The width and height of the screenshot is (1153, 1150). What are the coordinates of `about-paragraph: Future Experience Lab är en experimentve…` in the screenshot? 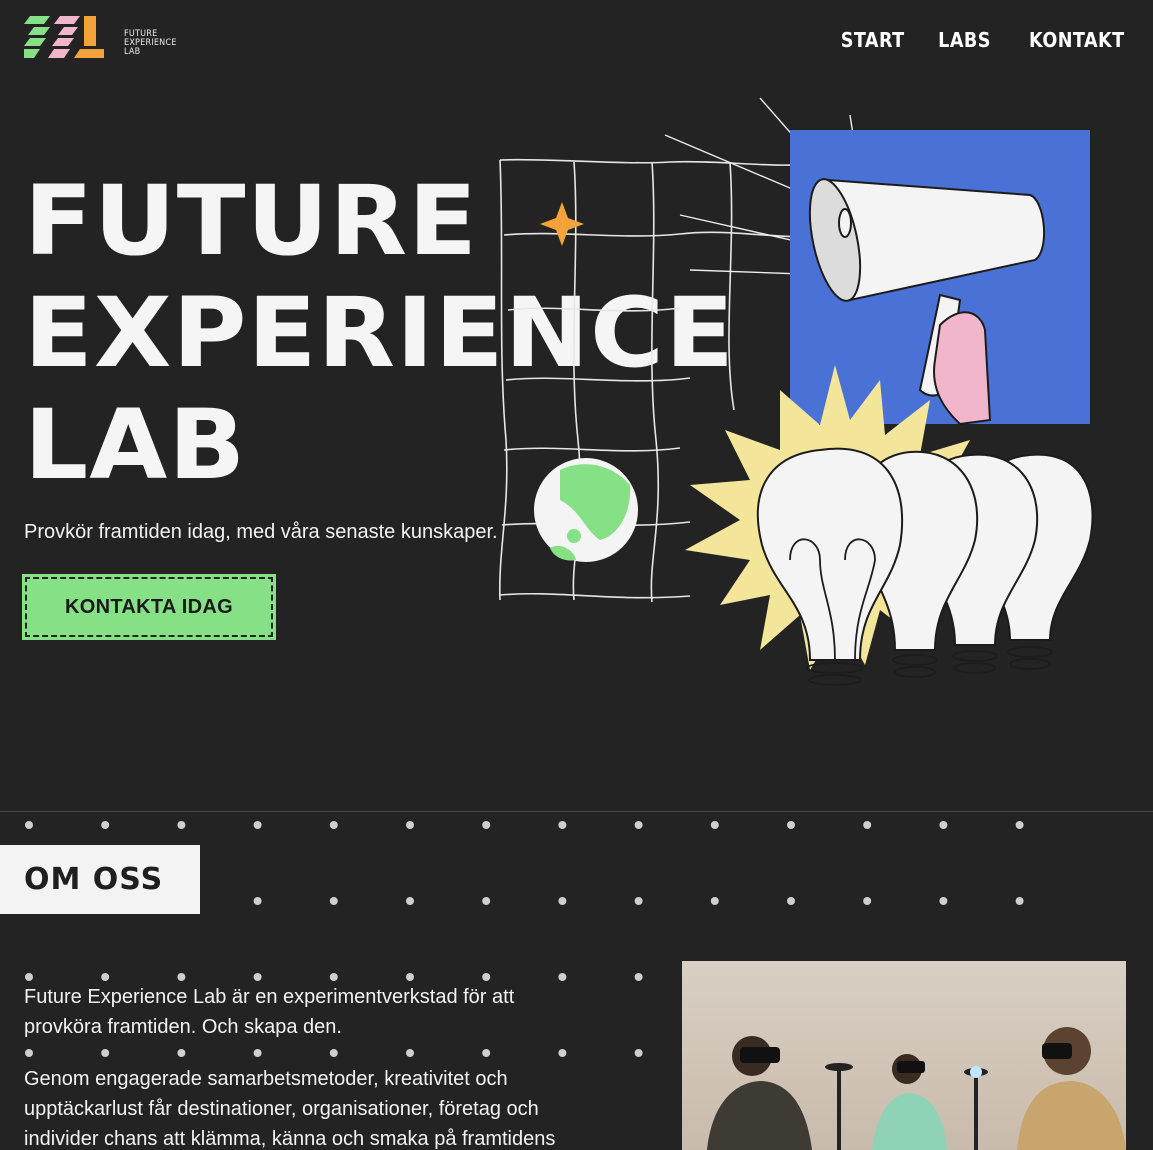 It's located at (269, 1012).